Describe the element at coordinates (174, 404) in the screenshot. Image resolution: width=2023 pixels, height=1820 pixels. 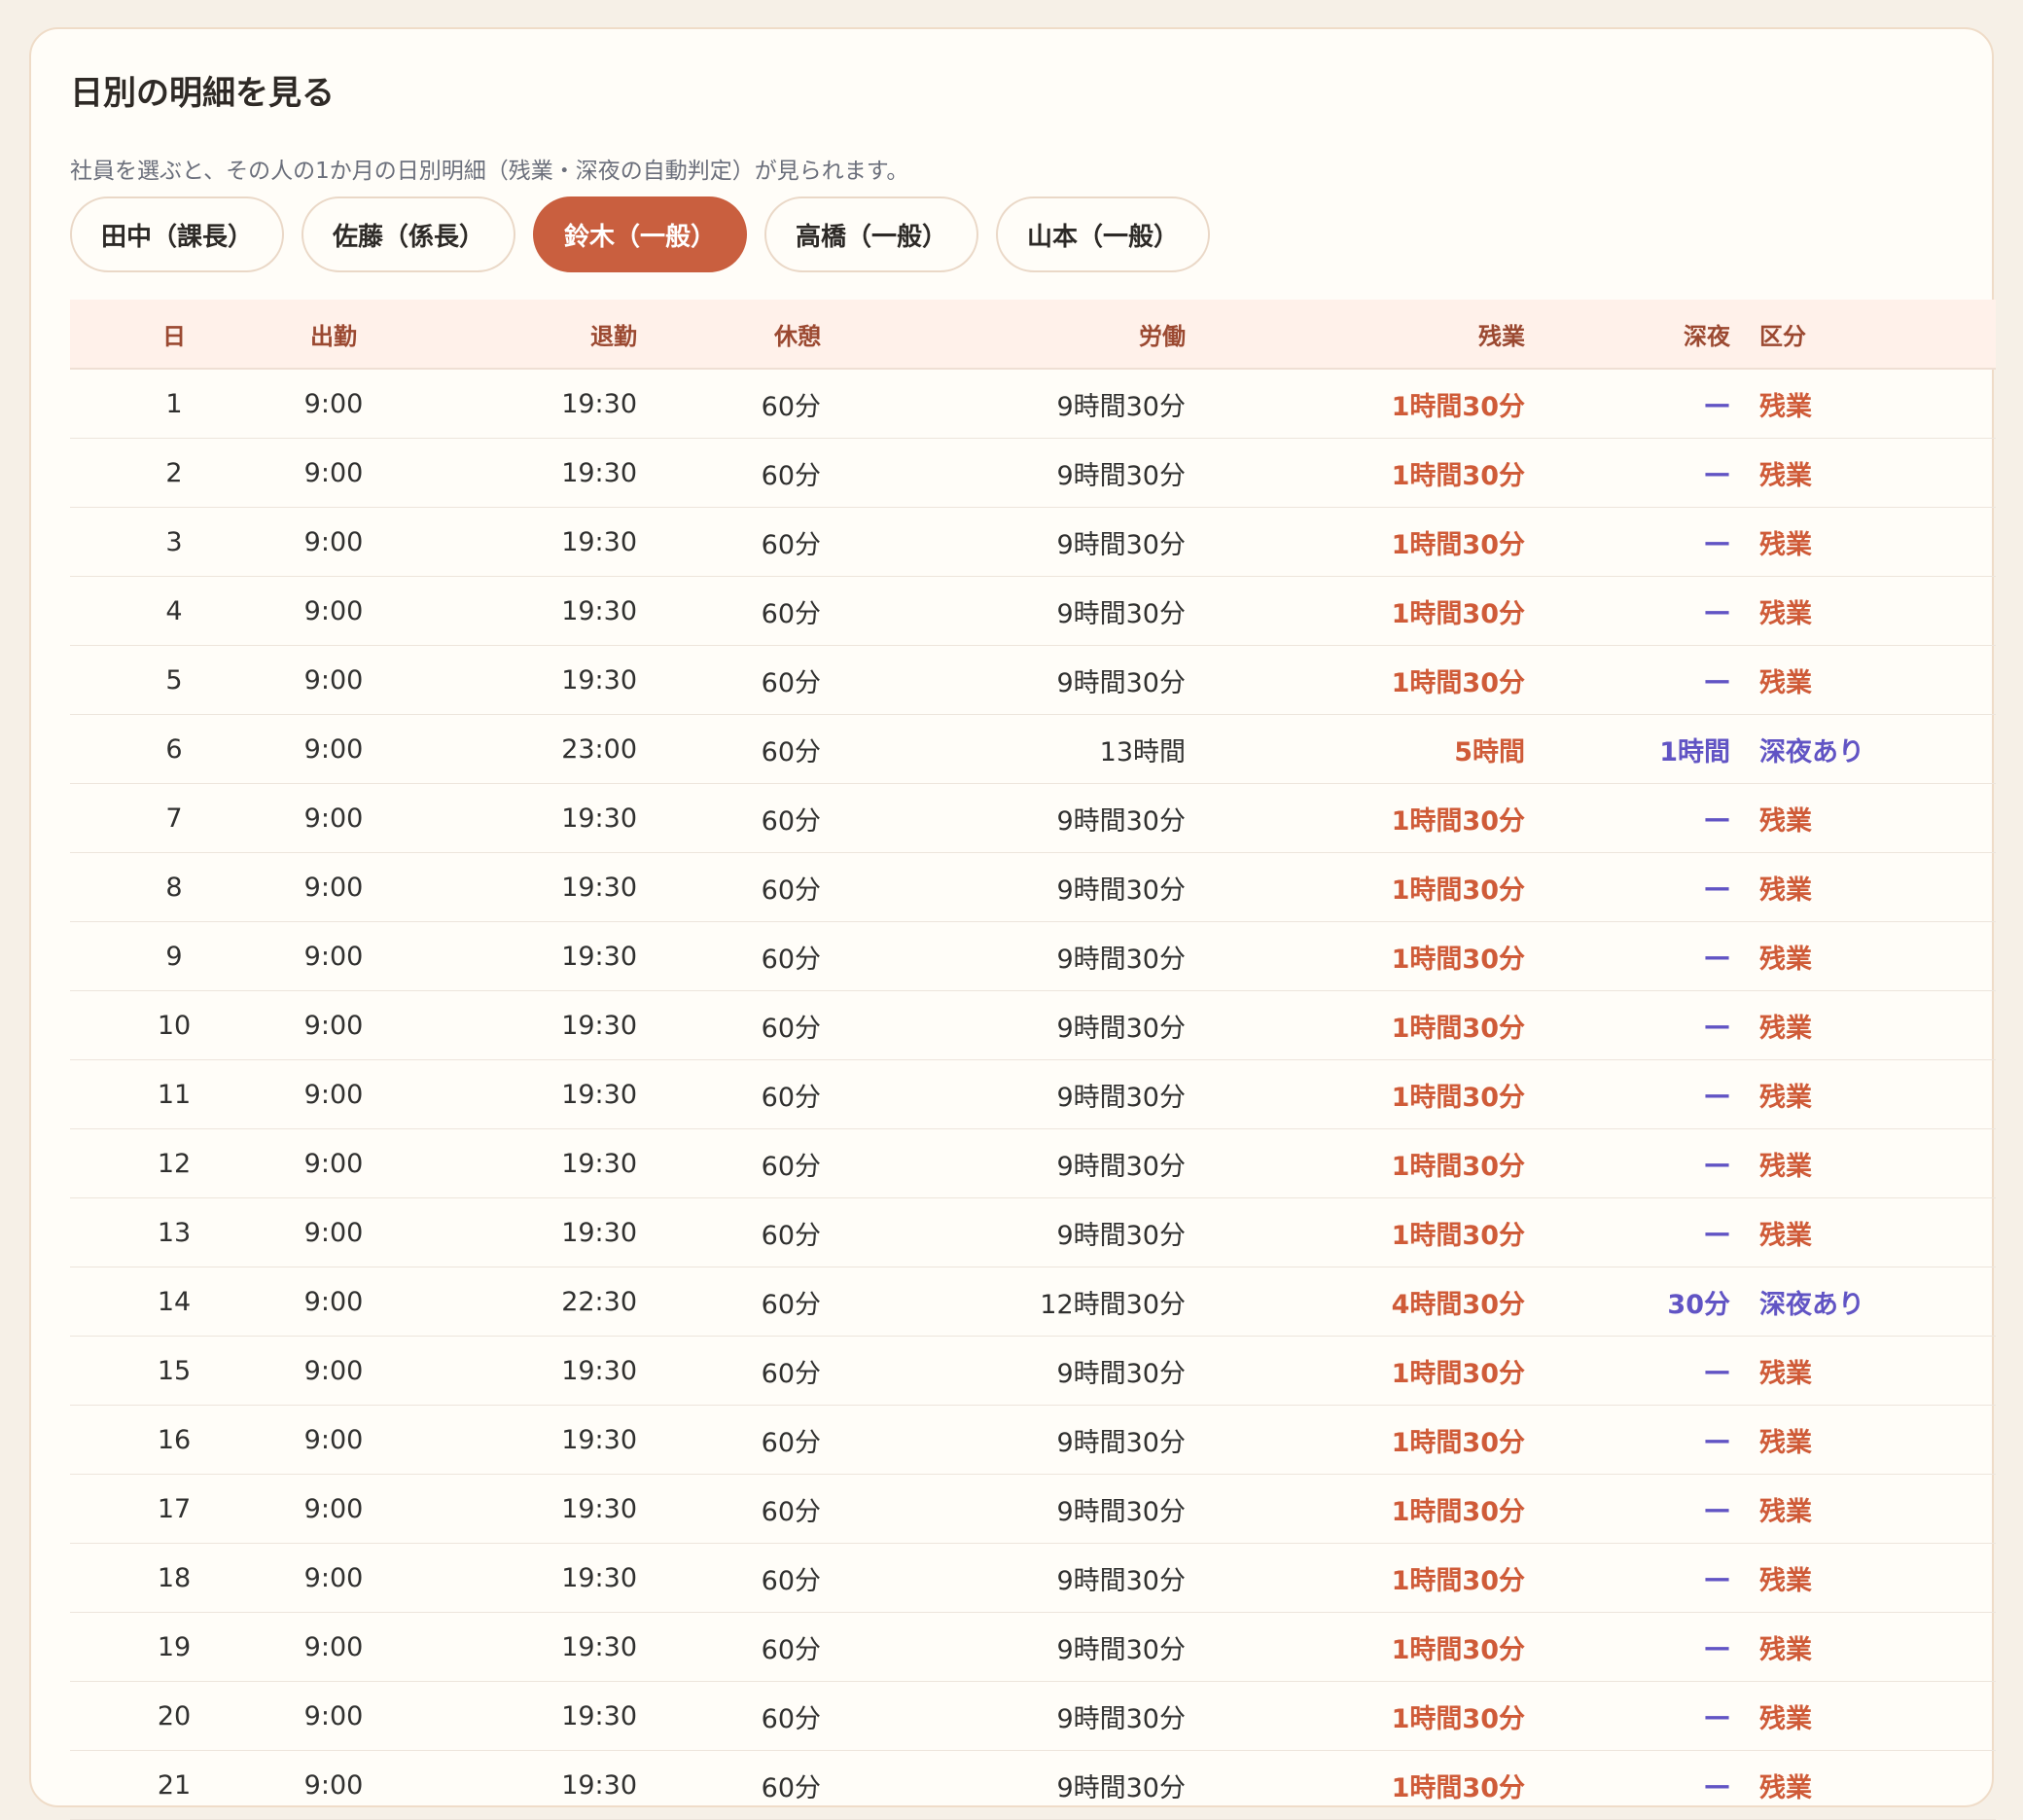
I see `day-cell: 1` at that location.